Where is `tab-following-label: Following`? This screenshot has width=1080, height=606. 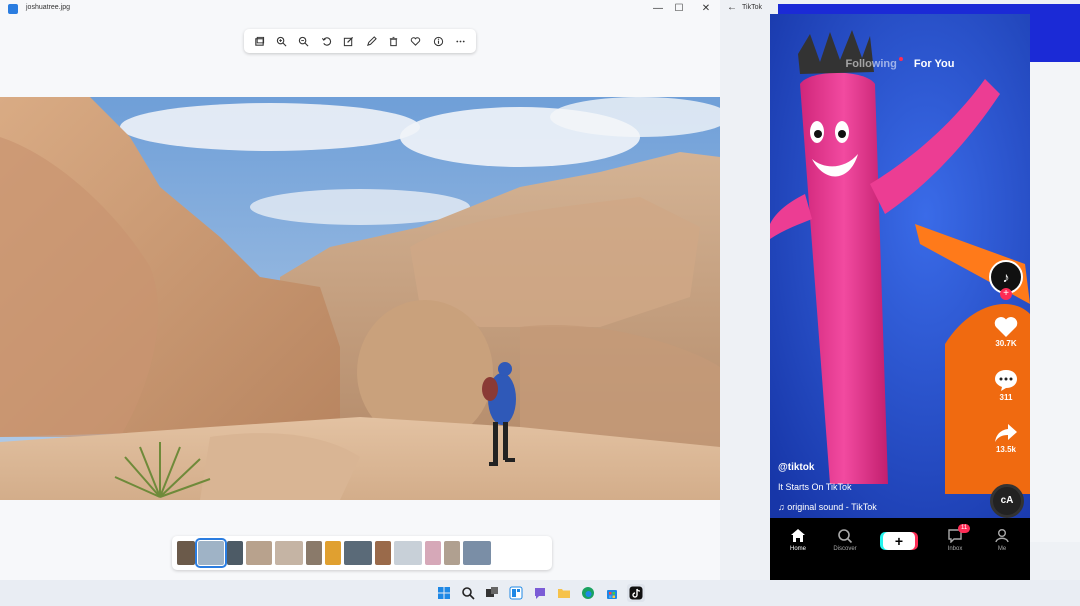
tab-following-label: Following is located at coordinates (871, 64).